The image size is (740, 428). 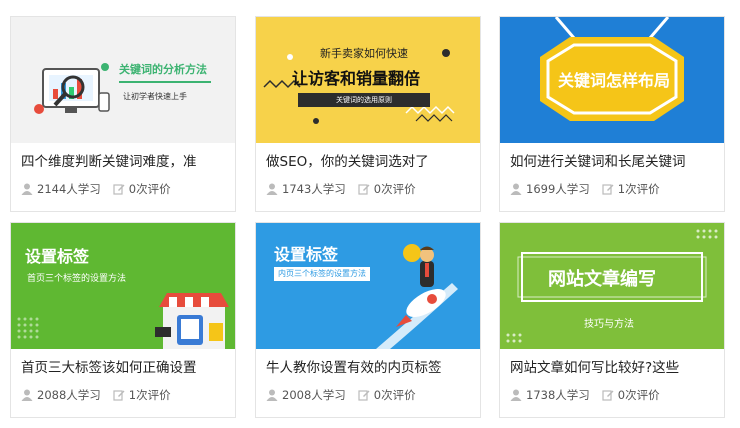 What do you see at coordinates (165, 82) in the screenshot?
I see `divider-line` at bounding box center [165, 82].